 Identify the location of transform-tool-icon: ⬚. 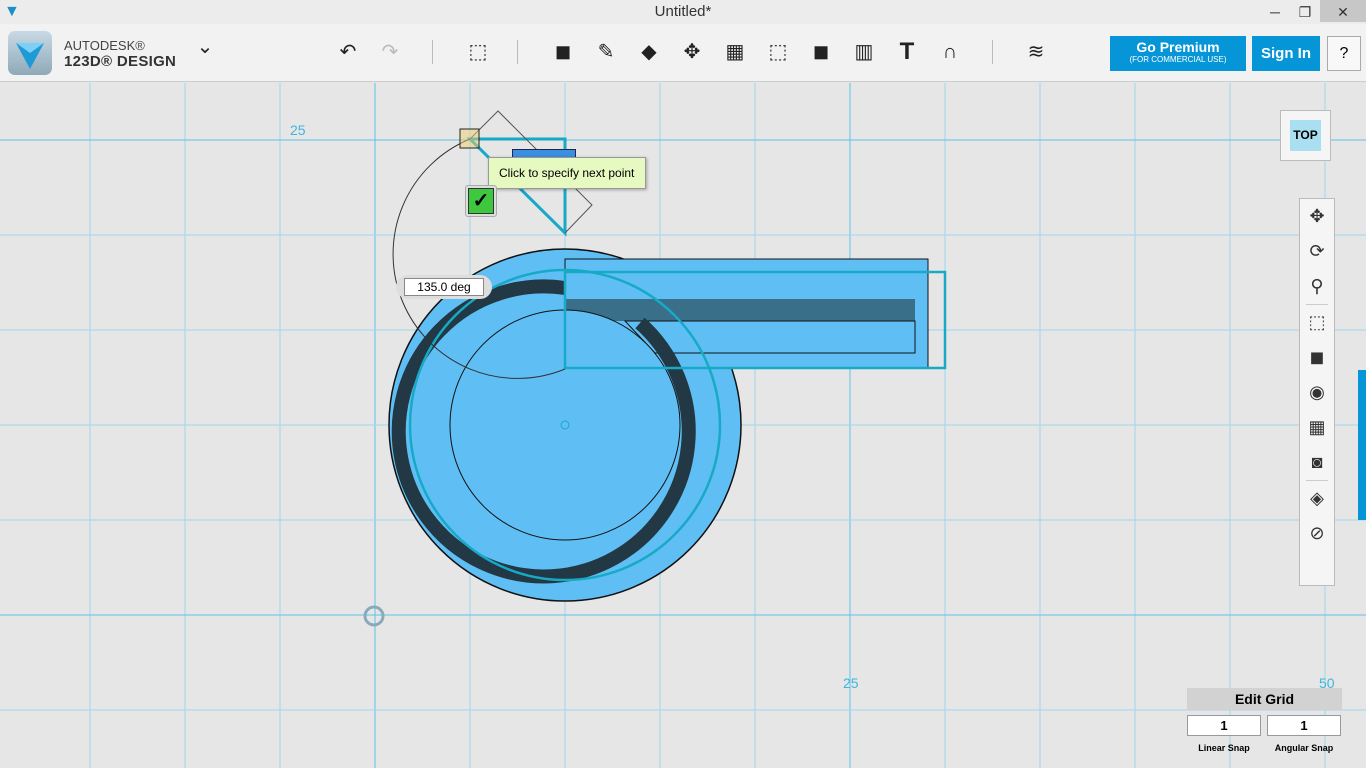
(478, 52).